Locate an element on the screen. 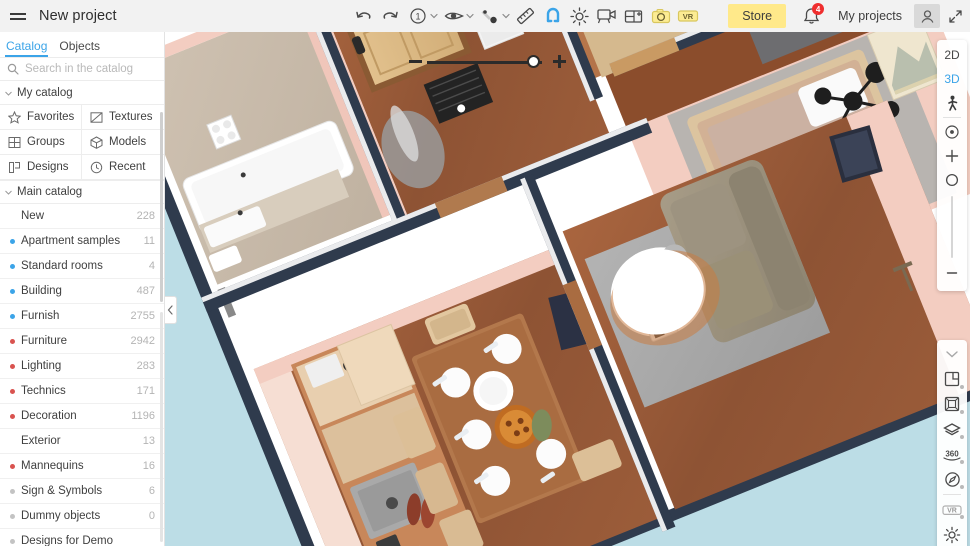 Image resolution: width=970 pixels, height=546 pixels. layers-icon is located at coordinates (952, 429).